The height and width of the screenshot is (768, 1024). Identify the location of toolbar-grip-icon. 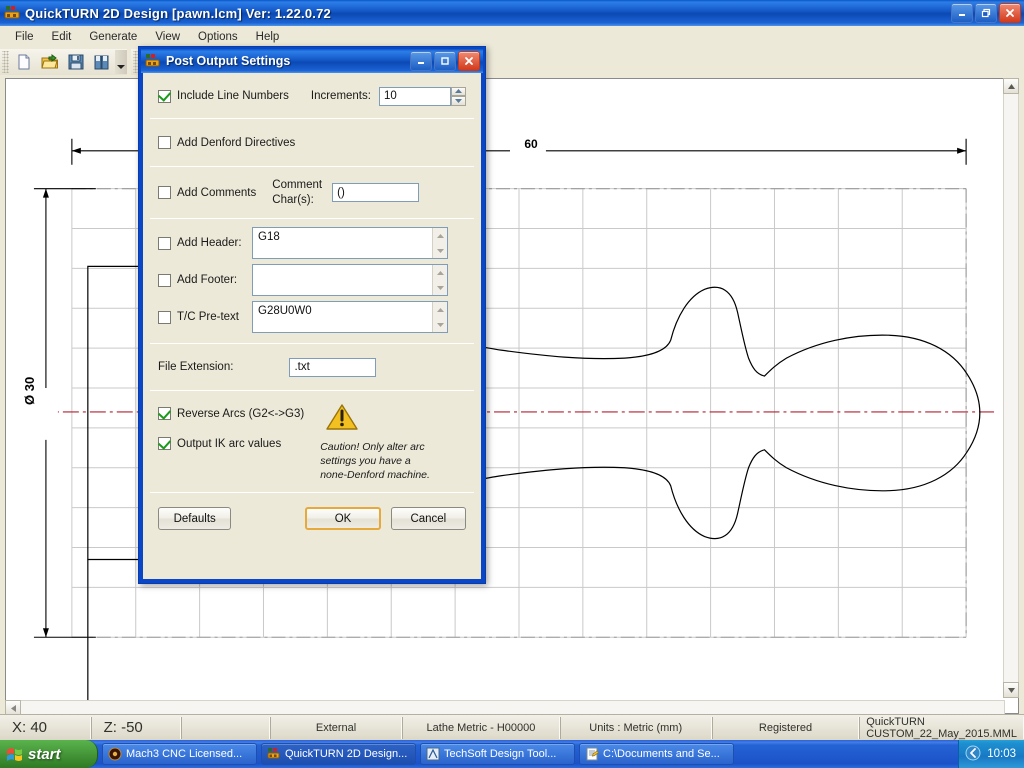
(5, 62).